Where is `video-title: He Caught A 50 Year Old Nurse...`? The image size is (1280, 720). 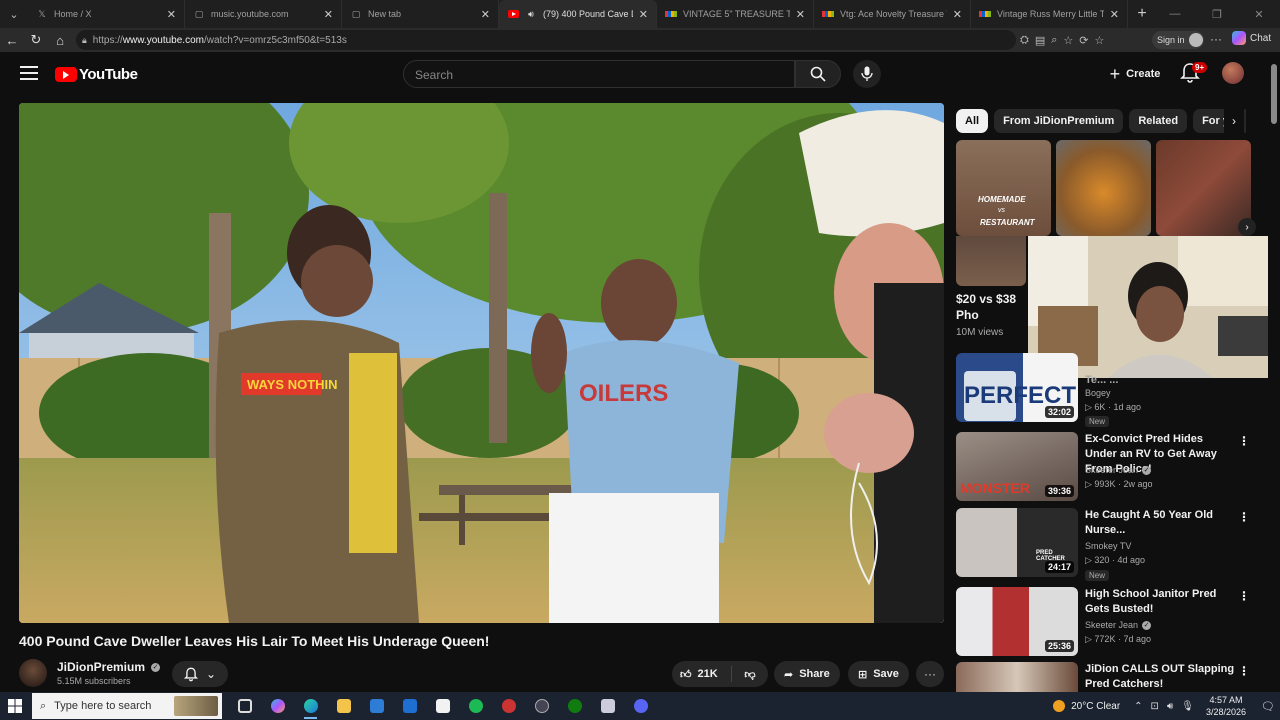
video-title: He Caught A 50 Year Old Nurse... is located at coordinates (1160, 523).